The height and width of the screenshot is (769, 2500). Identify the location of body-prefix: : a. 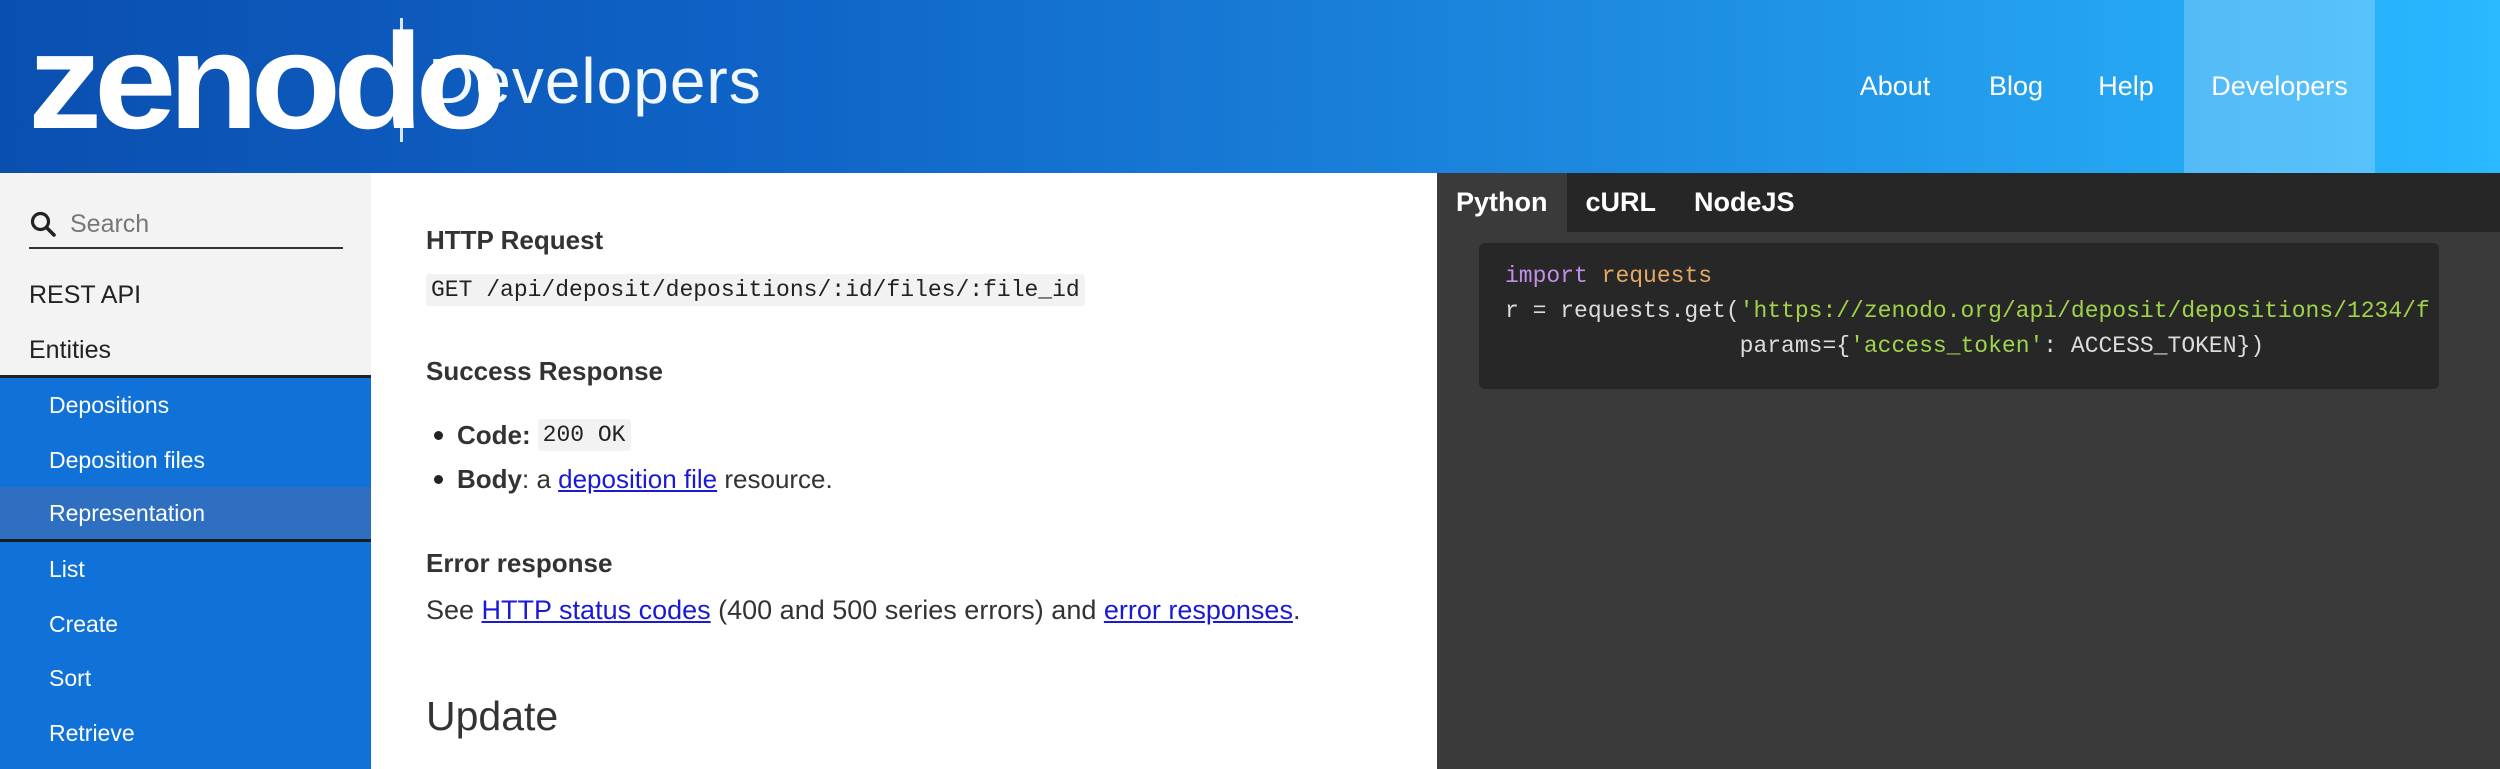
(540, 478).